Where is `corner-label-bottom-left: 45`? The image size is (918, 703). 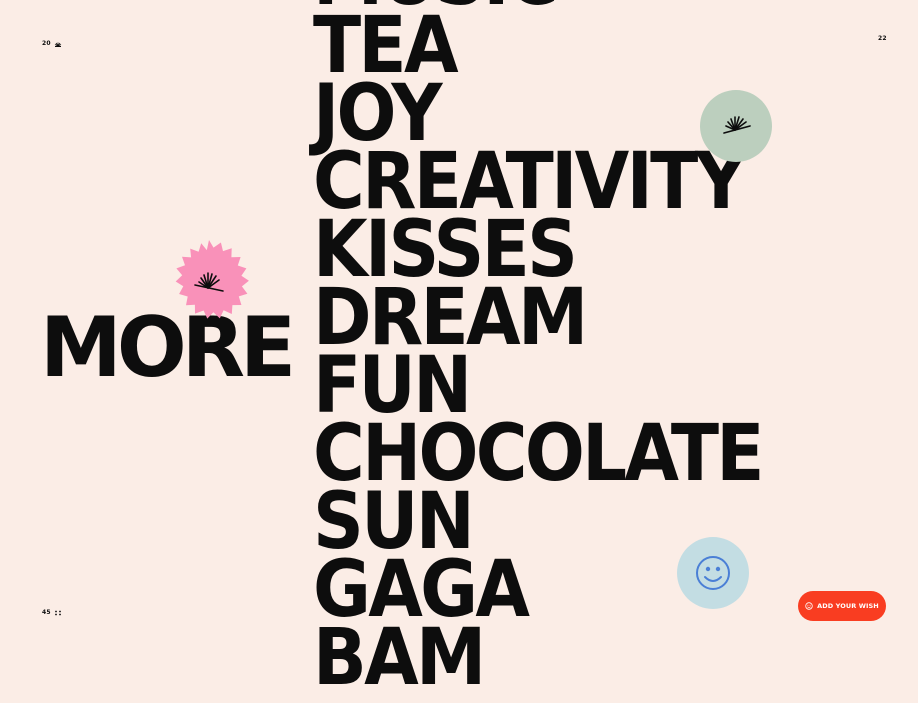
corner-label-bottom-left: 45 is located at coordinates (52, 612).